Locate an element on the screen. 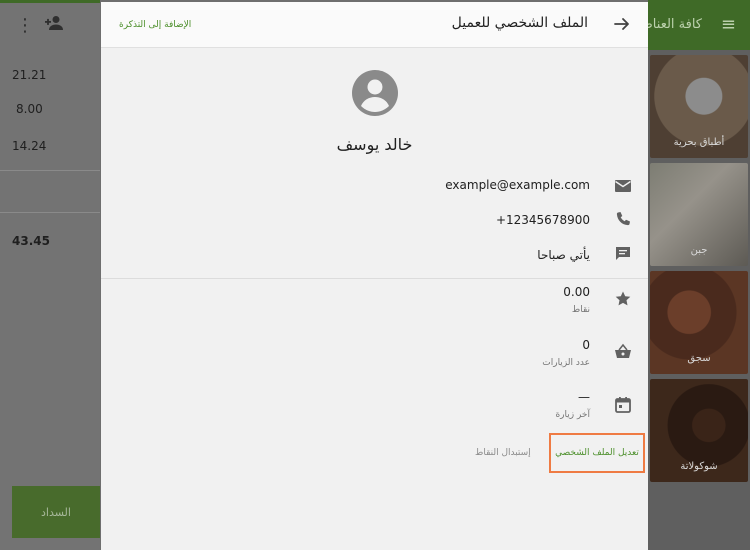  item-tile-label: شوكولاتة is located at coordinates (699, 466).